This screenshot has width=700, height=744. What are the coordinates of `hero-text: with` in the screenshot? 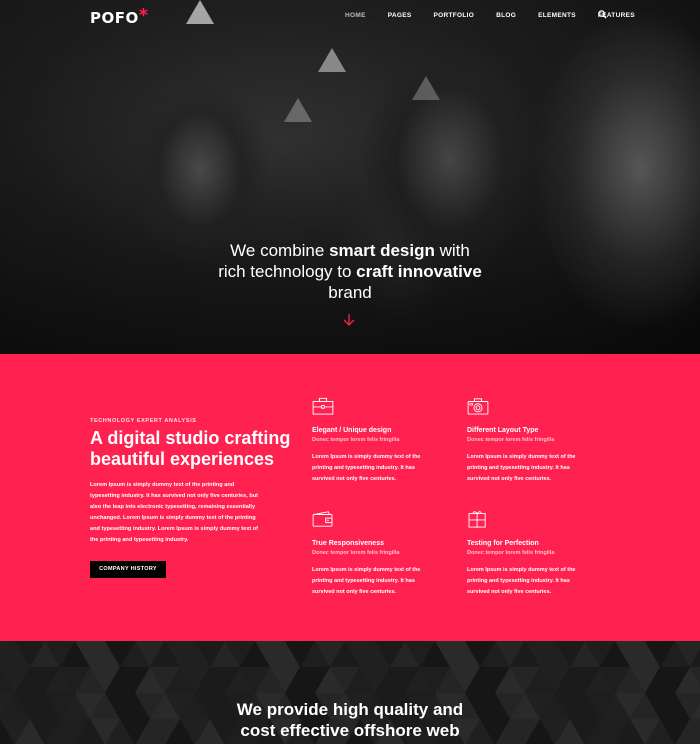 It's located at (452, 250).